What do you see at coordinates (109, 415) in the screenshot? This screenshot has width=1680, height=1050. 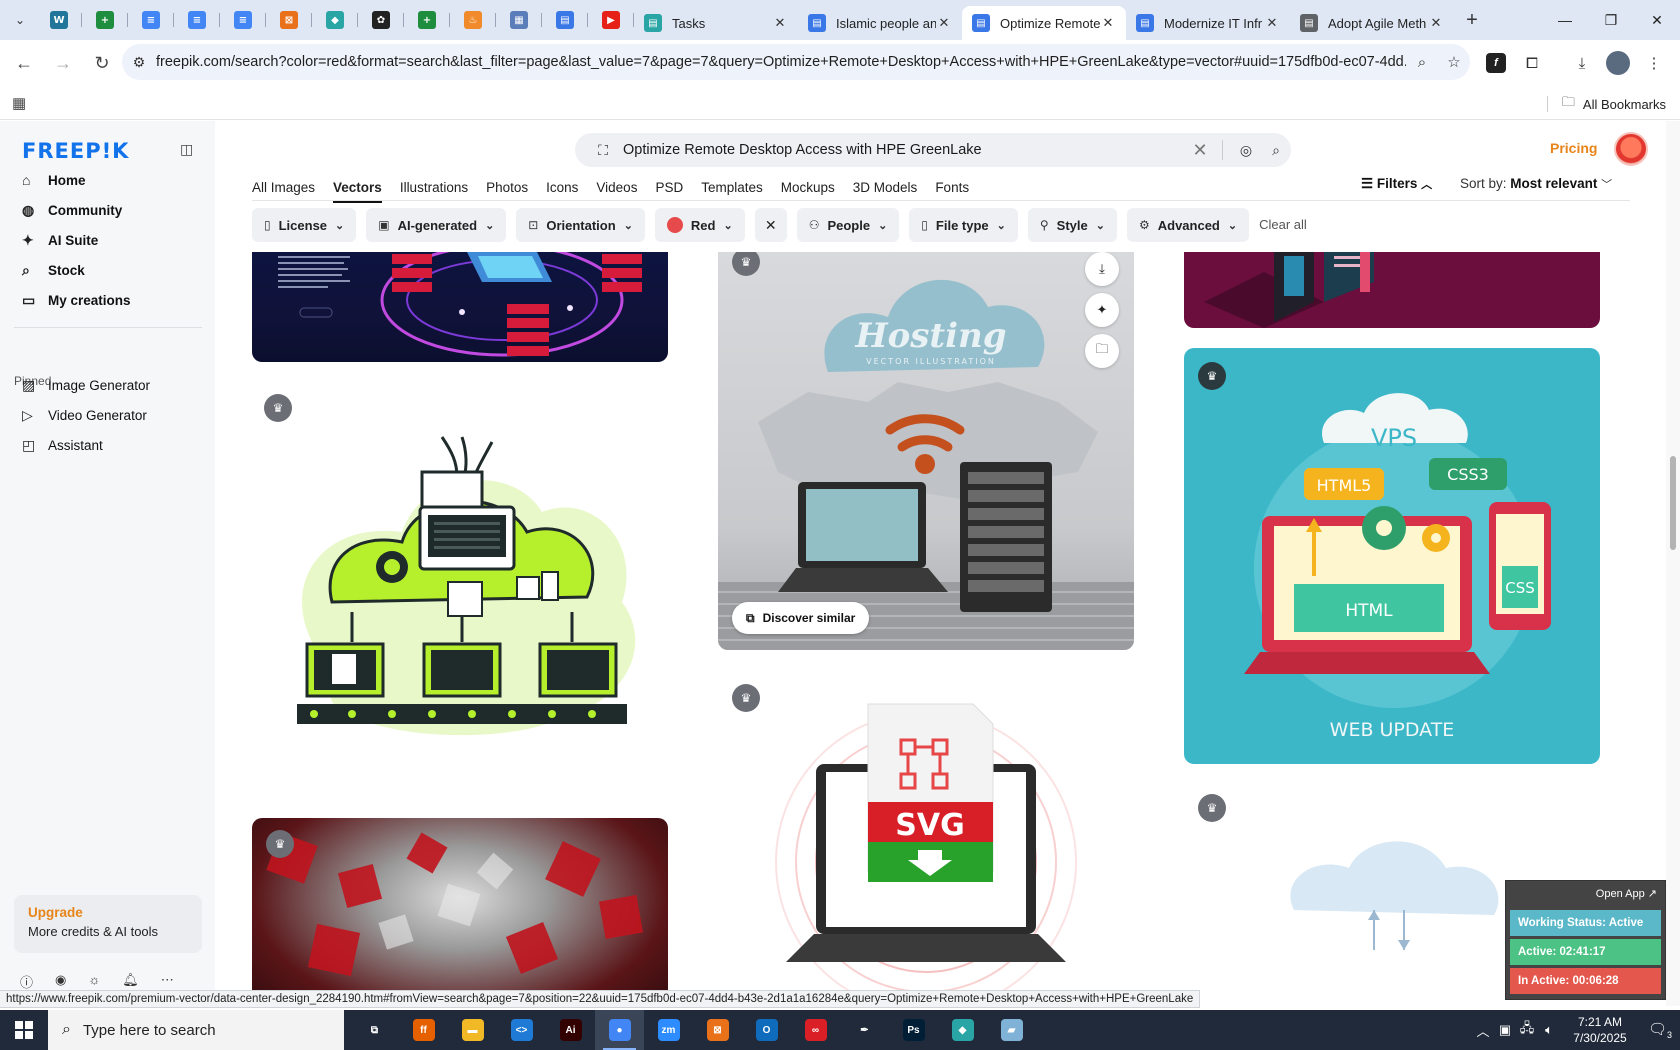 I see `sidebar-item-video-generator: ▷ Video Generator` at bounding box center [109, 415].